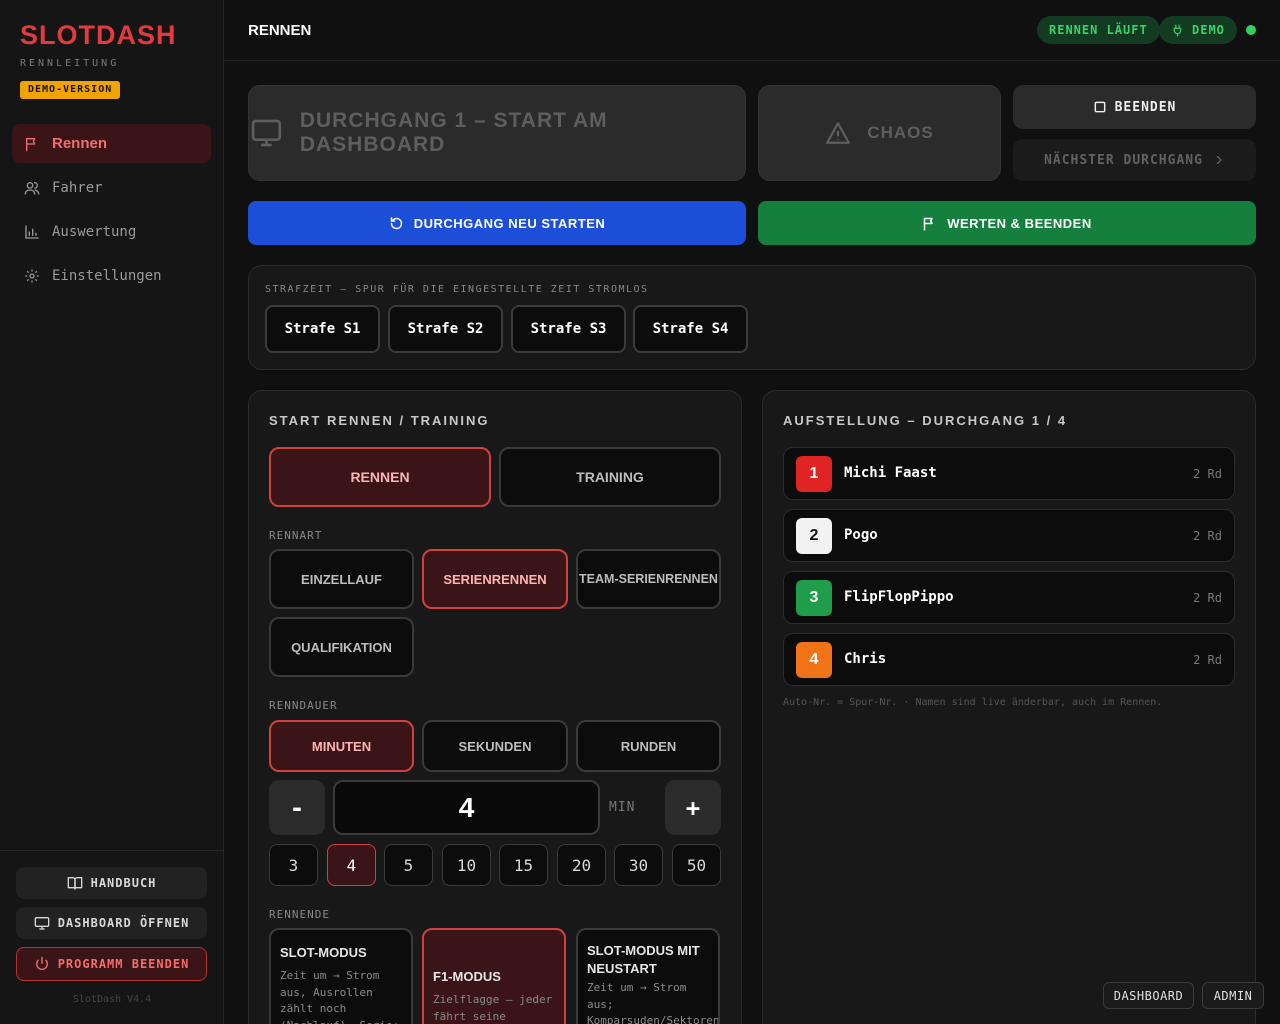 This screenshot has width=1280, height=1024. I want to click on preset-button: 4, so click(351, 865).